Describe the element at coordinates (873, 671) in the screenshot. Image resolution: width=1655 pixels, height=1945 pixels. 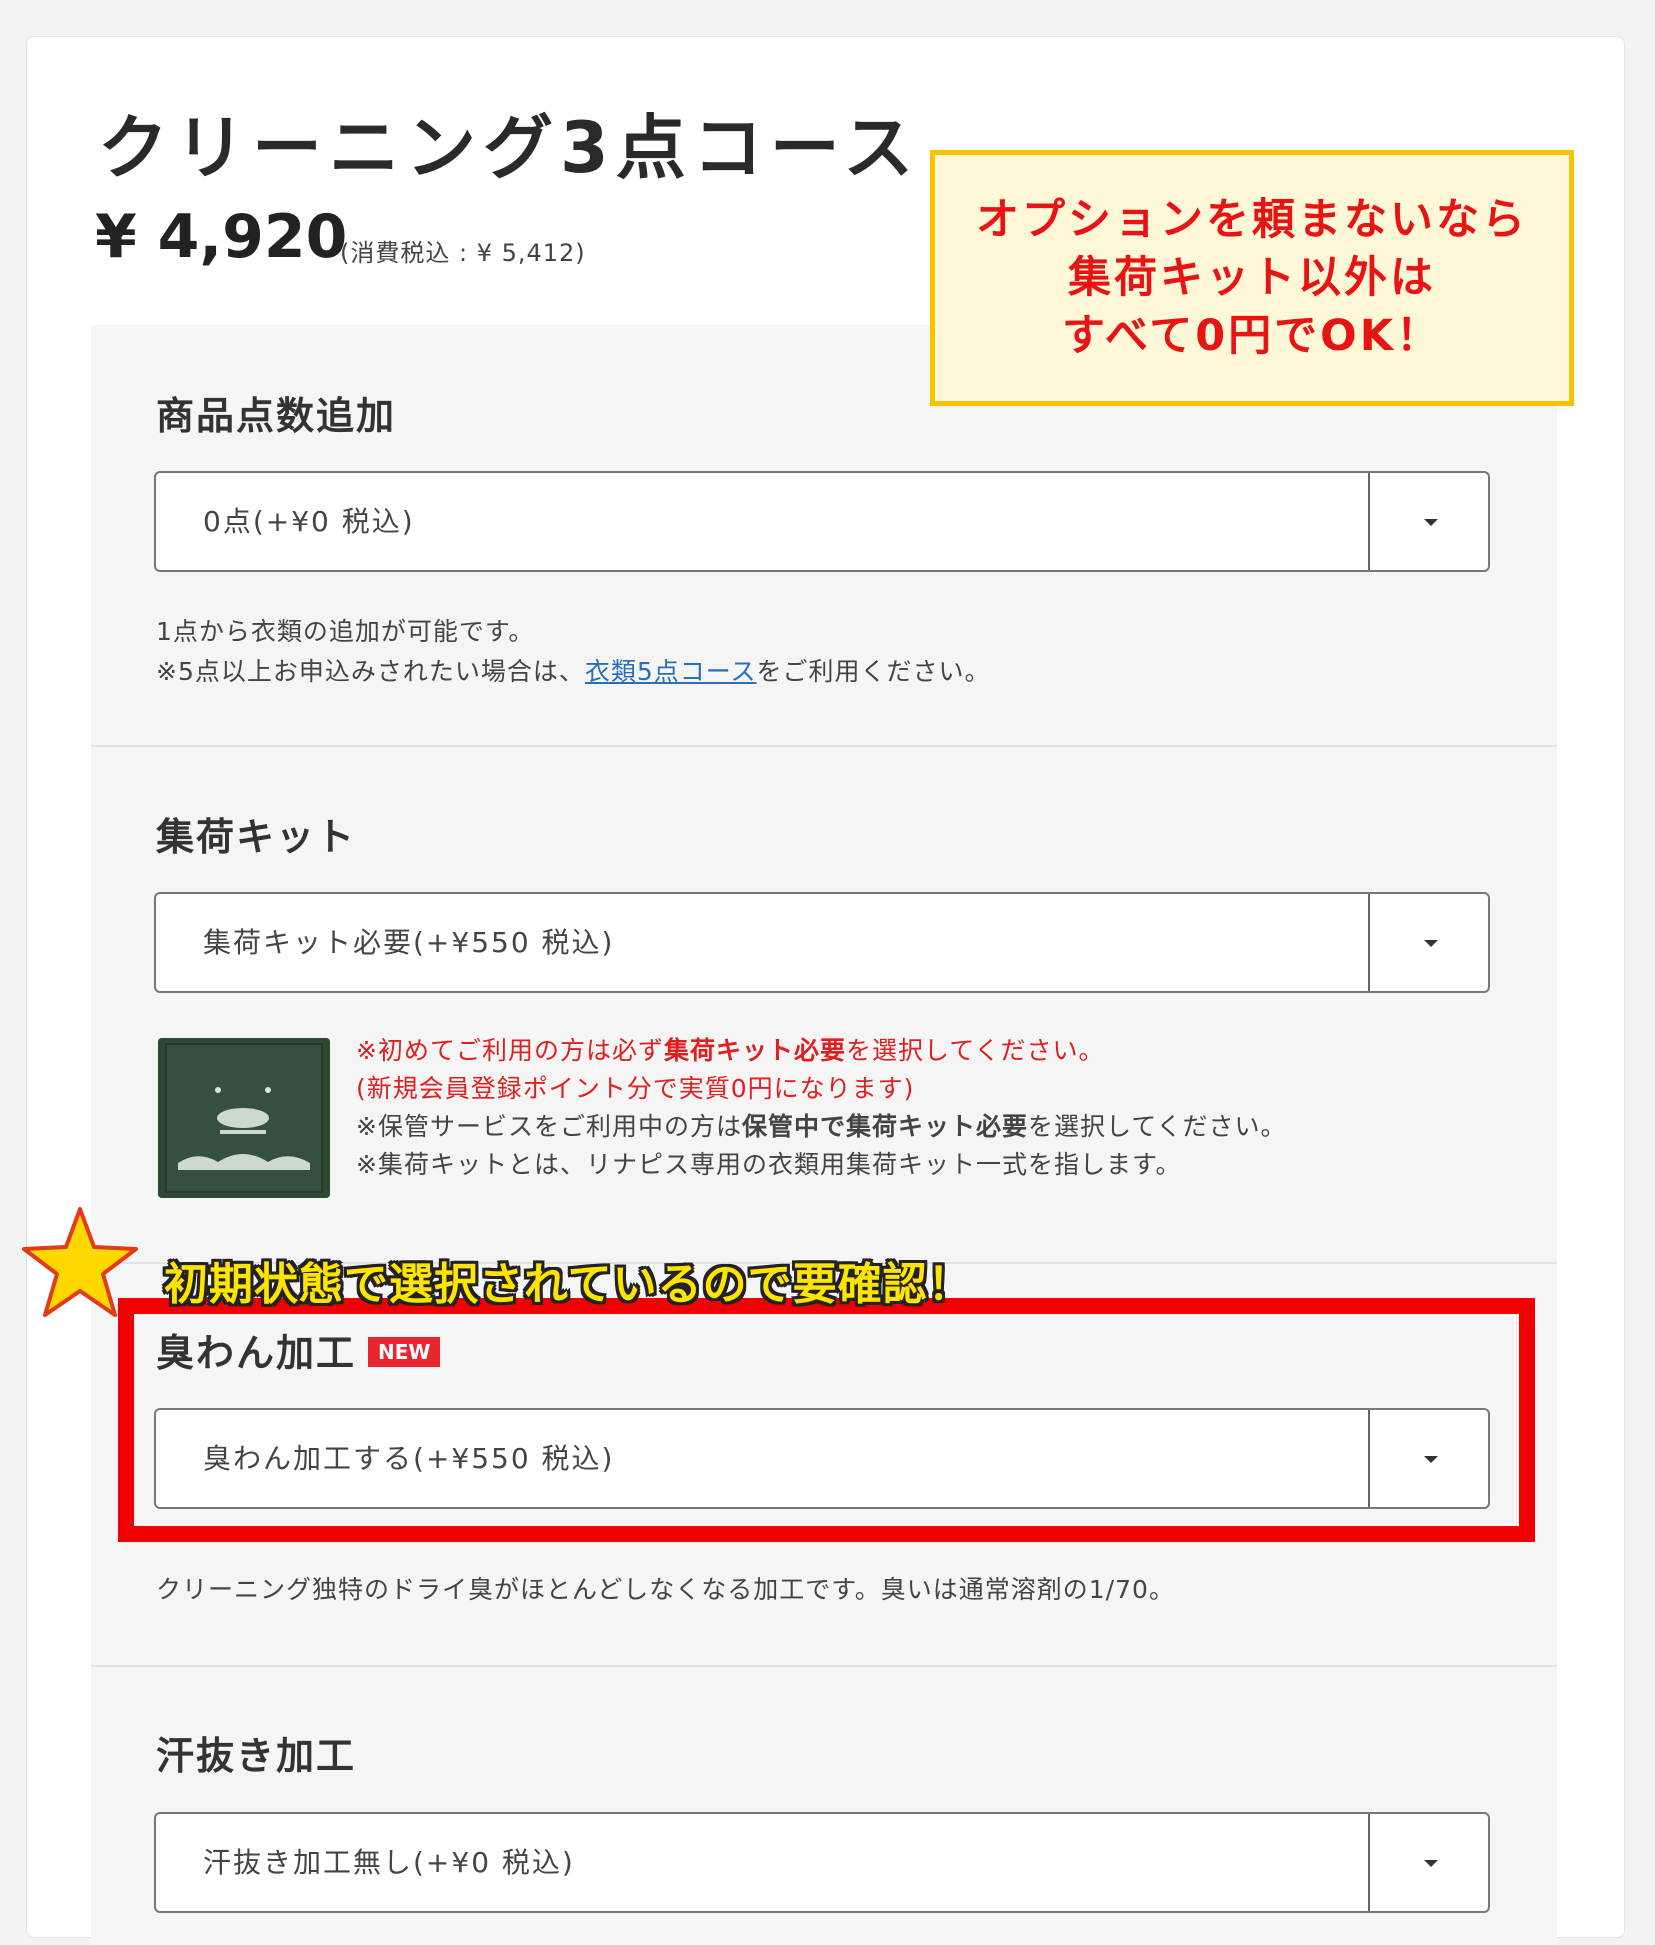
I see `quantity-note-text-post: をご利用ください。` at that location.